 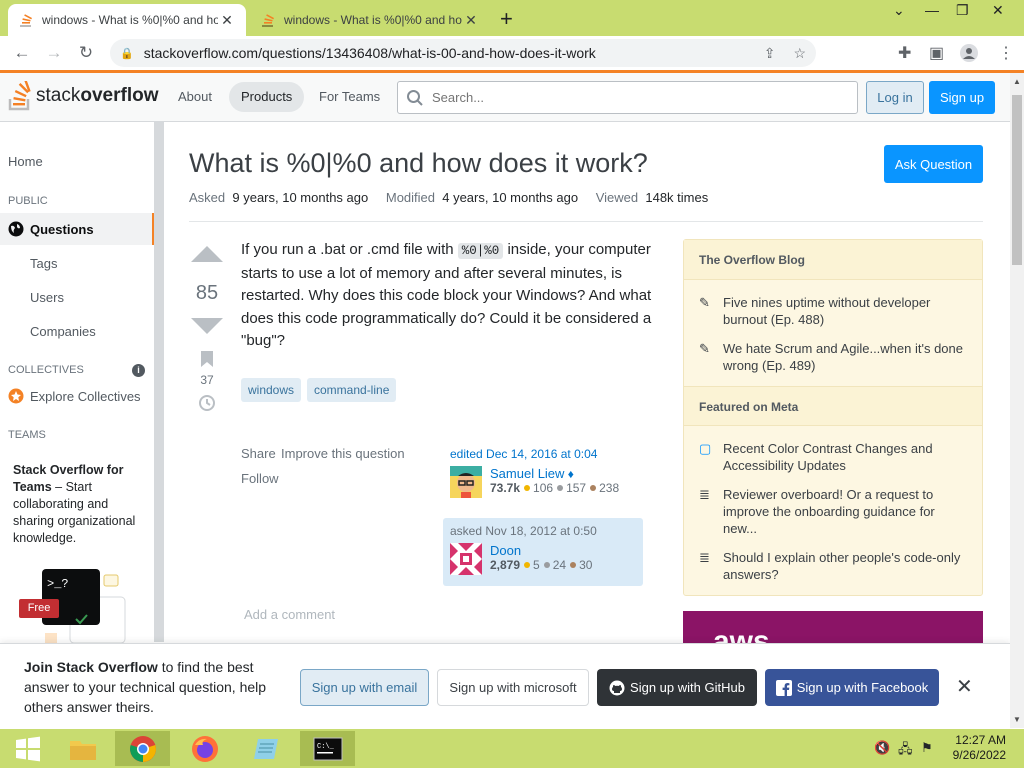 I want to click on nav-explore-collectives: Explore Collectives, so click(x=74, y=396).